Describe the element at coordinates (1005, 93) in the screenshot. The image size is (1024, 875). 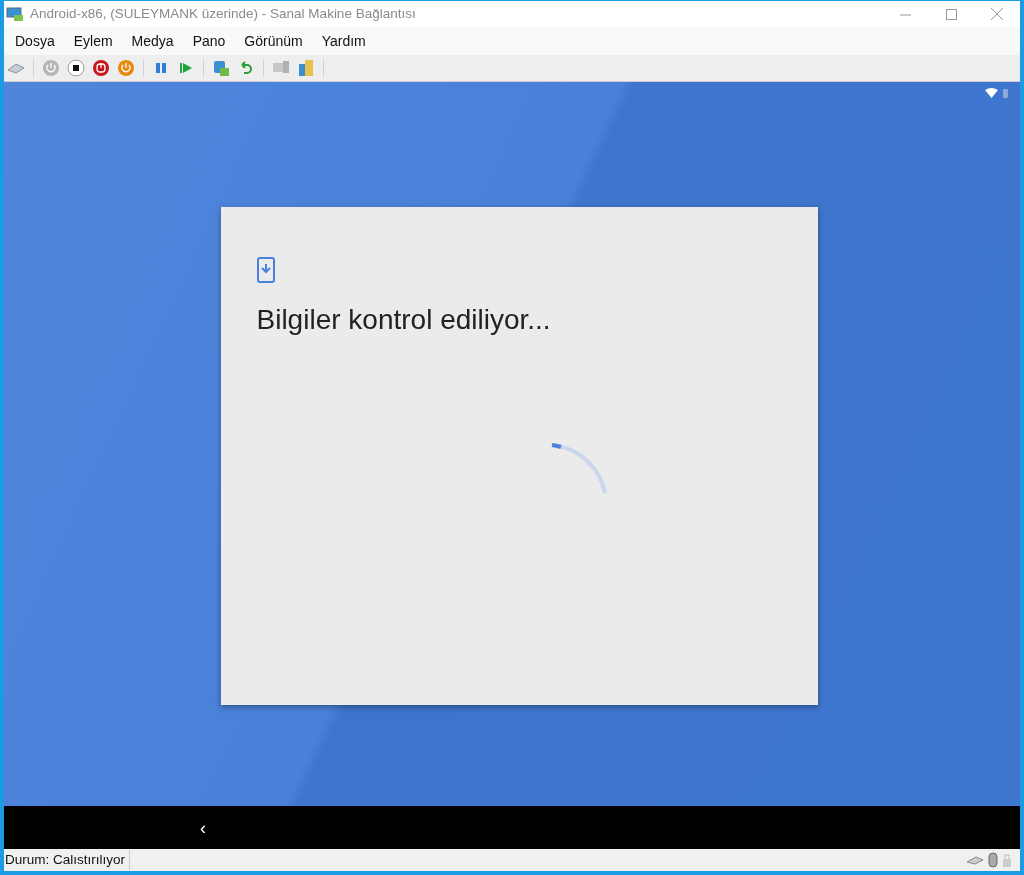
I see `battery-icon` at that location.